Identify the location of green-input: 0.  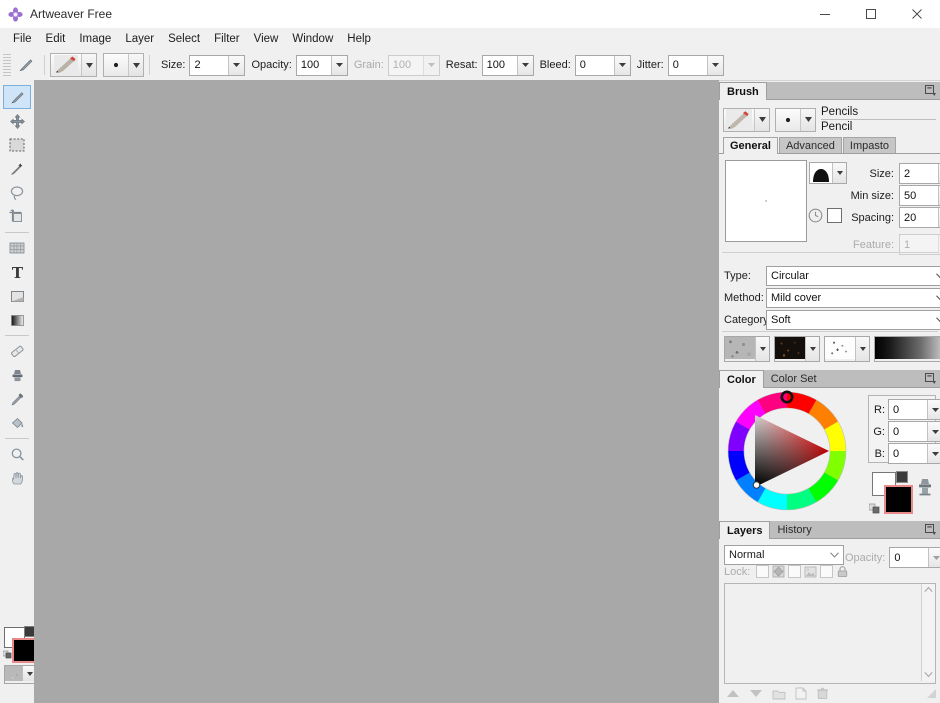
(914, 431).